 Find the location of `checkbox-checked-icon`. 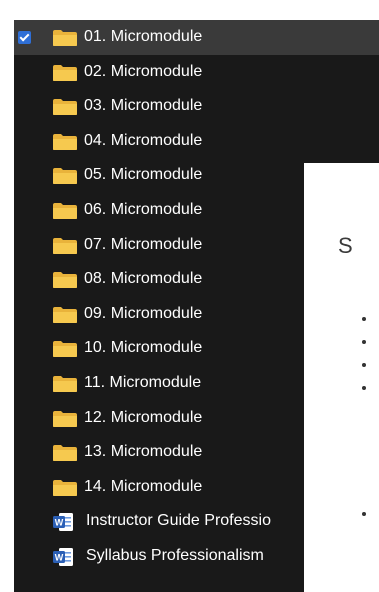

checkbox-checked-icon is located at coordinates (24, 37).